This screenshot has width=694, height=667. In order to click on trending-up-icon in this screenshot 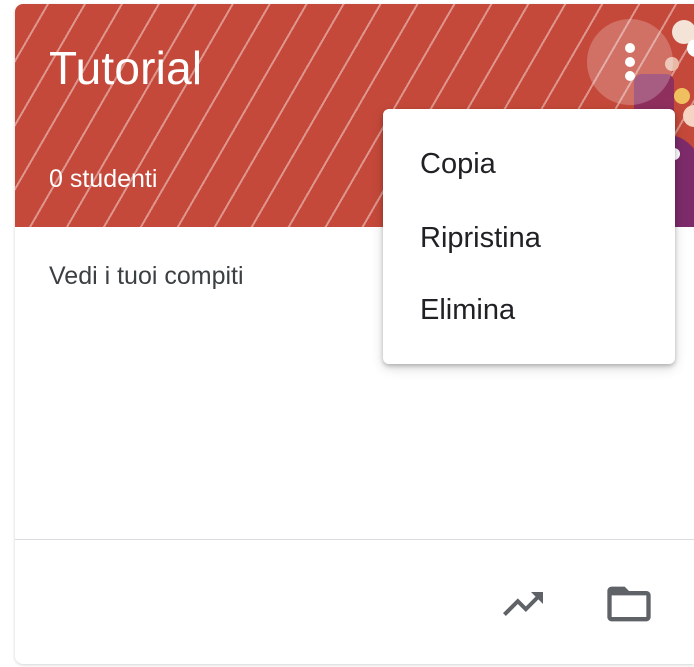, I will do `click(523, 604)`.